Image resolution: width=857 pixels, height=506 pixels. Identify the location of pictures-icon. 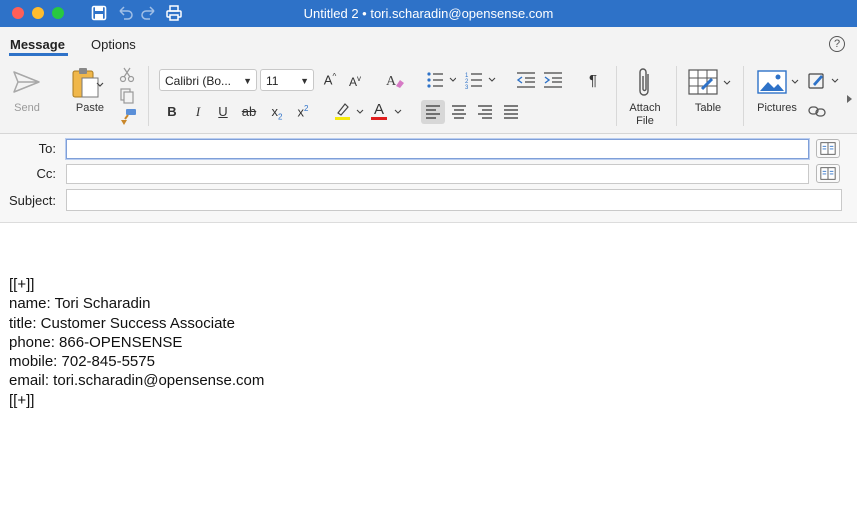
(780, 83).